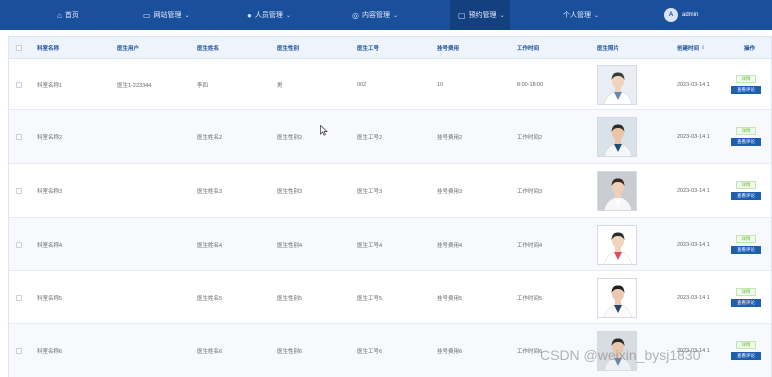 The height and width of the screenshot is (377, 772). I want to click on cell-gender: 医生性别4, so click(290, 245).